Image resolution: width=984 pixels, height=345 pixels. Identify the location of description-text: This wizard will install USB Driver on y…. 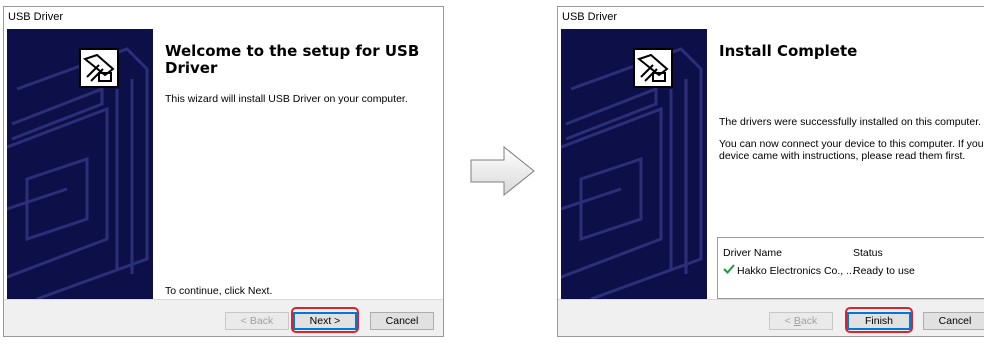
(286, 99).